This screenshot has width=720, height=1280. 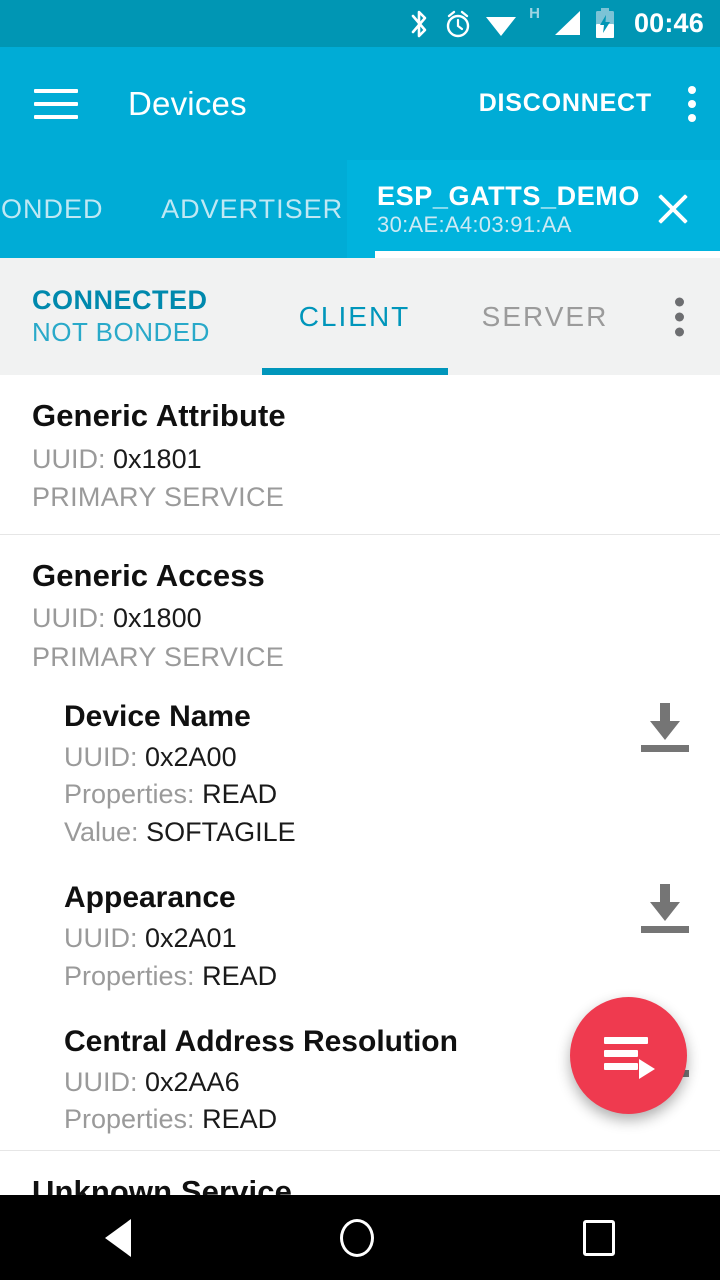 I want to click on overflow-menu-icon, so click(x=688, y=104).